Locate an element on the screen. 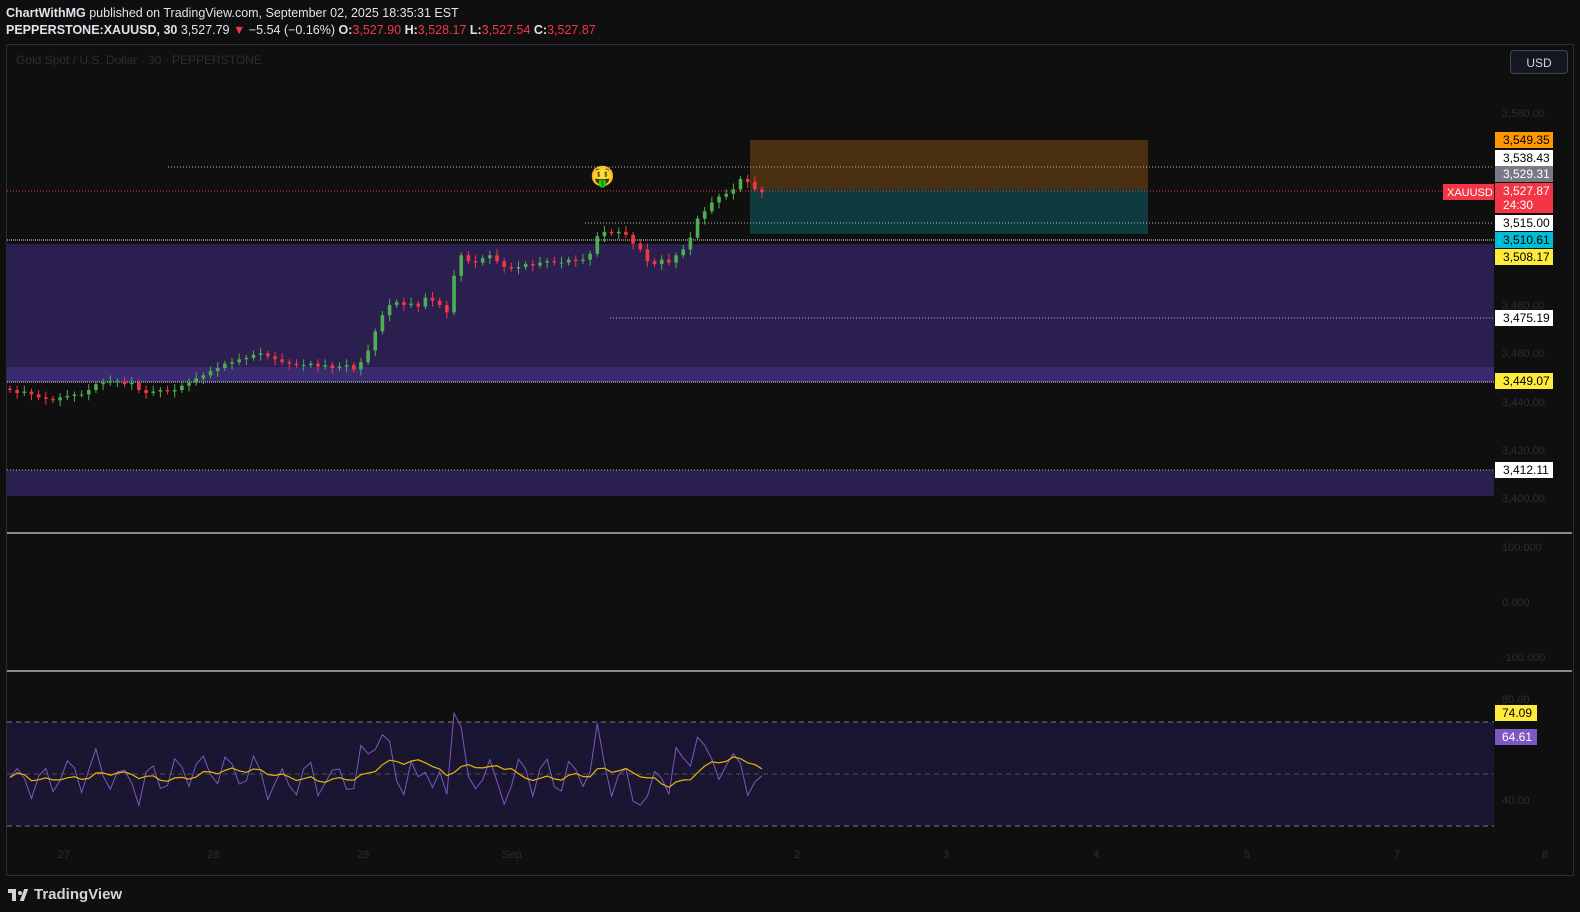  take-profit-box is located at coordinates (949, 211).